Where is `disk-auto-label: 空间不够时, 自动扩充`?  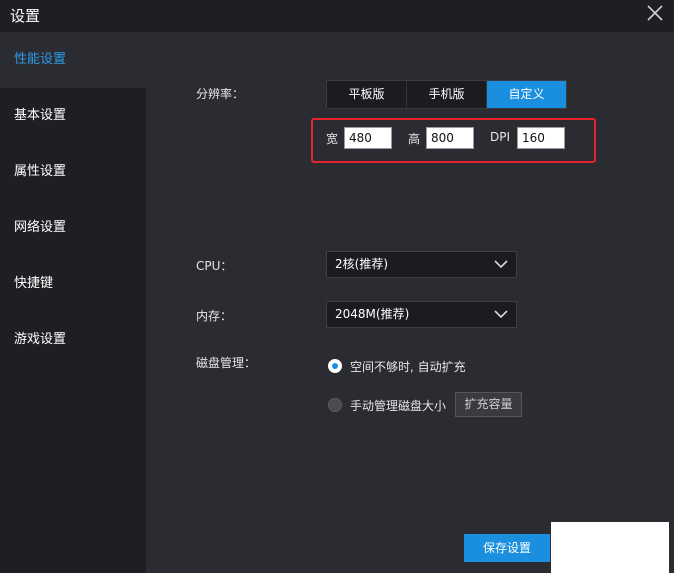 disk-auto-label: 空间不够时, 自动扩充 is located at coordinates (408, 367).